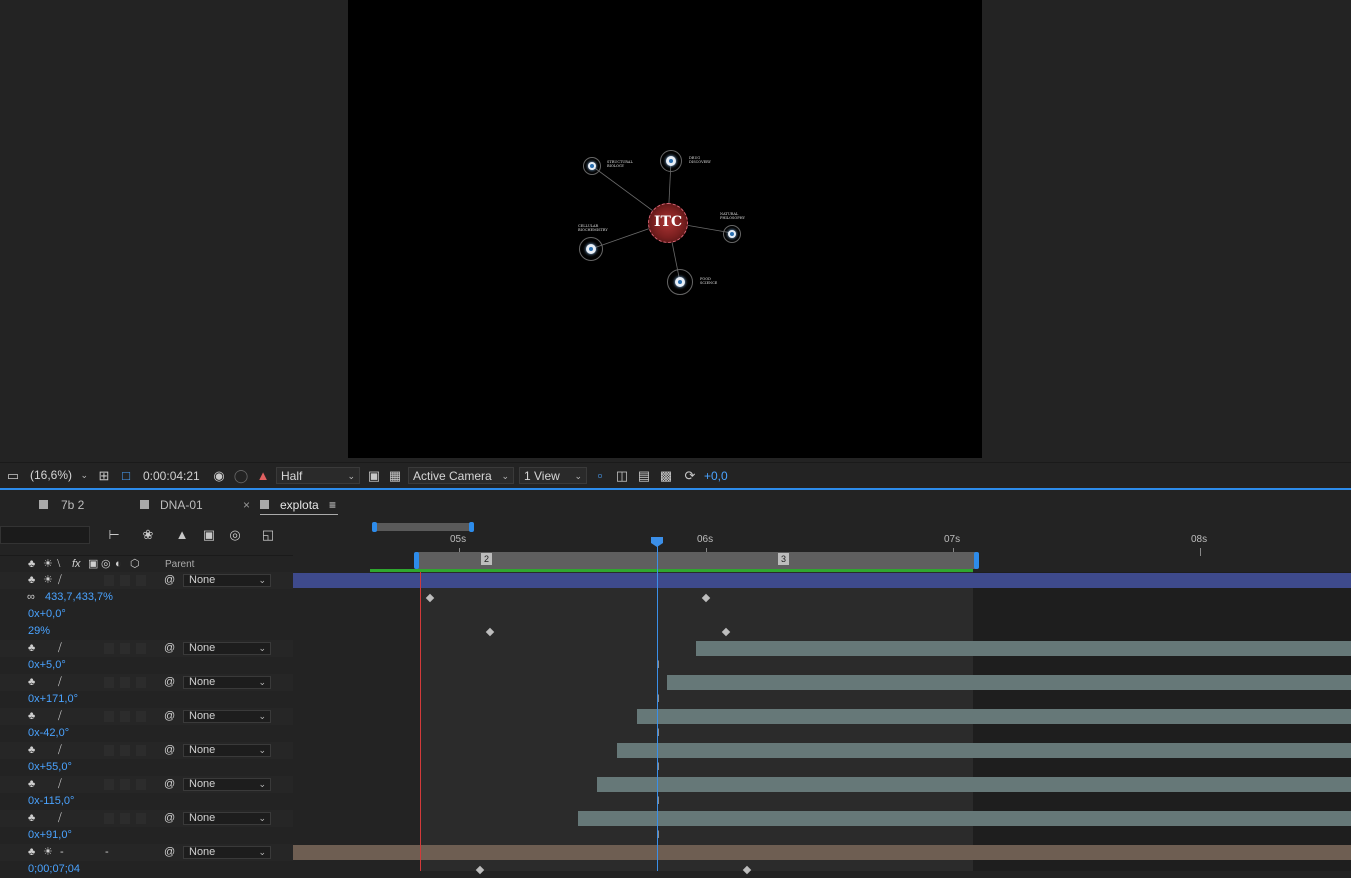 This screenshot has height=878, width=1351. I want to click on property-row: 0;00;07;04, so click(146, 869).